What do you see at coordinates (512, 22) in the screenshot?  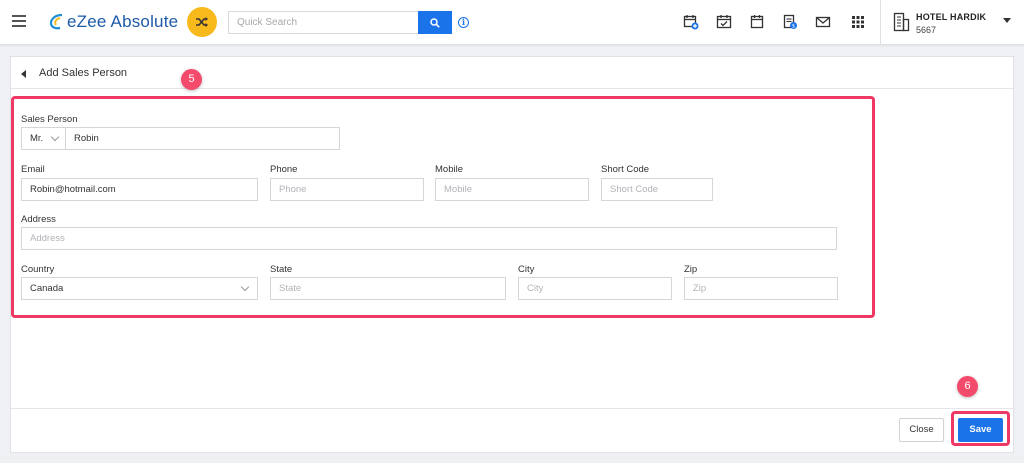 I see `top-bar: eZee Absolute i` at bounding box center [512, 22].